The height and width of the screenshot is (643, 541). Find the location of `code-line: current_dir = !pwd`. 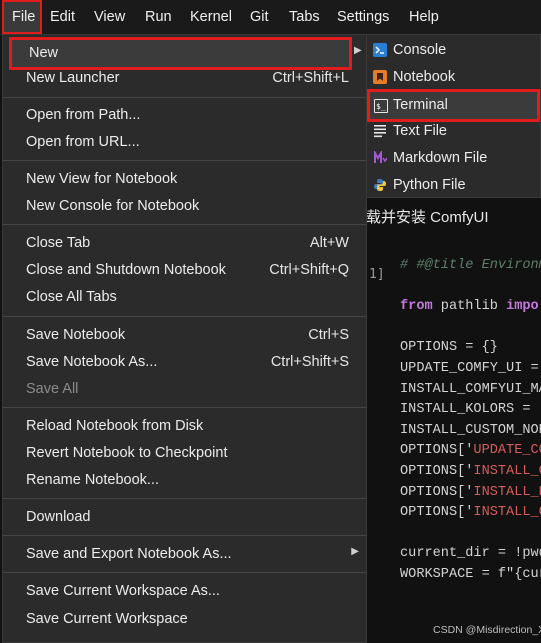

code-line: current_dir = !pwd is located at coordinates (470, 554).